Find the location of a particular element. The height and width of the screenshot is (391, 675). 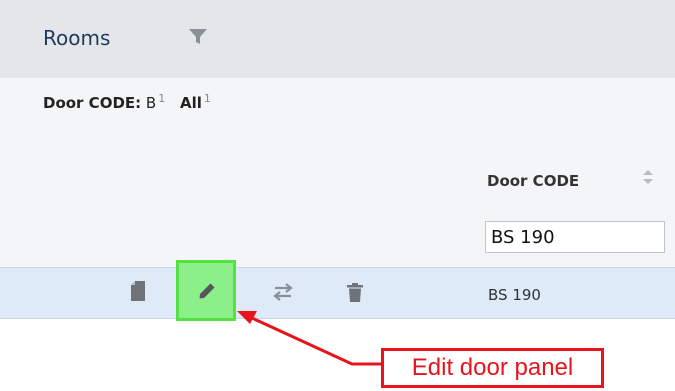

annotation-callout: Edit door panel is located at coordinates (492, 368).